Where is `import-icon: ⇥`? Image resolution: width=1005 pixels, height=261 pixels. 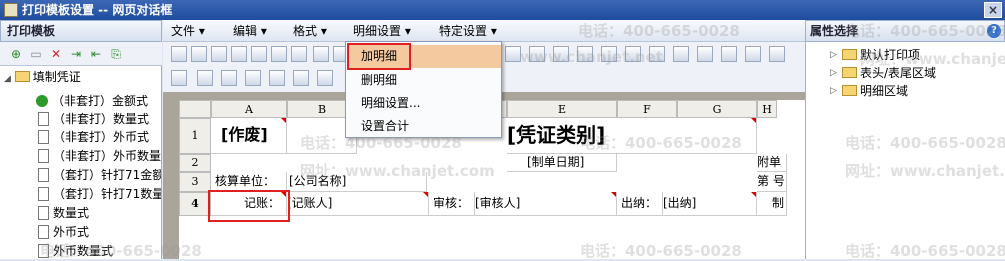
import-icon: ⇥ is located at coordinates (76, 54).